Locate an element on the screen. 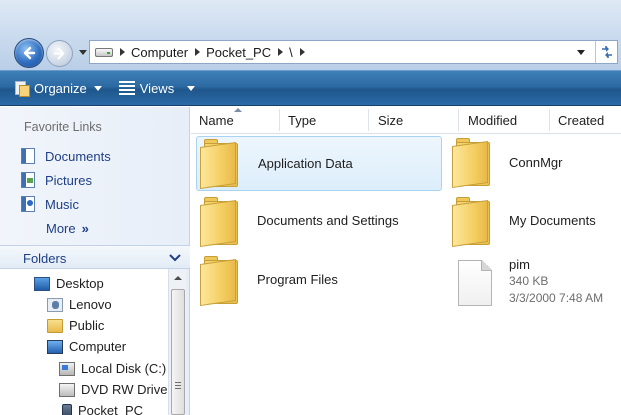 This screenshot has height=415, width=621. column-label: Name is located at coordinates (216, 120).